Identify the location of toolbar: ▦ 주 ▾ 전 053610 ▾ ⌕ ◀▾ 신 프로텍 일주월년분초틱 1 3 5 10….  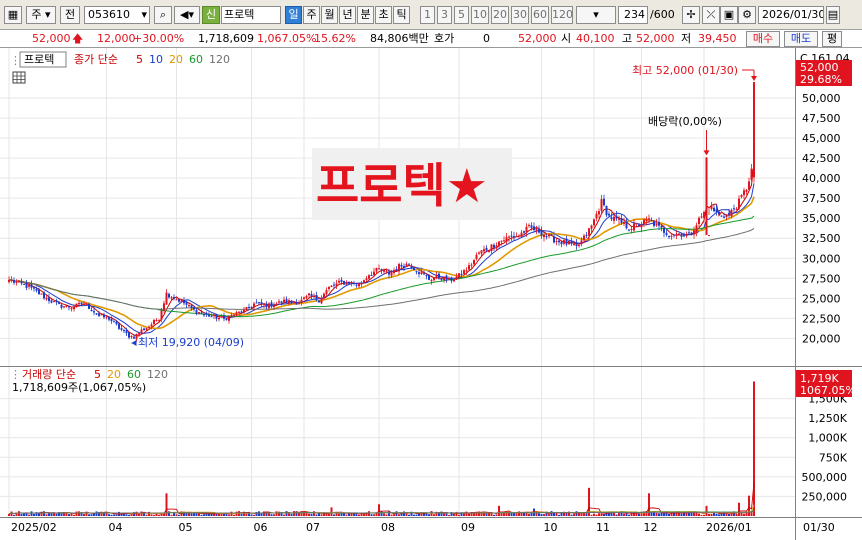
(431, 15).